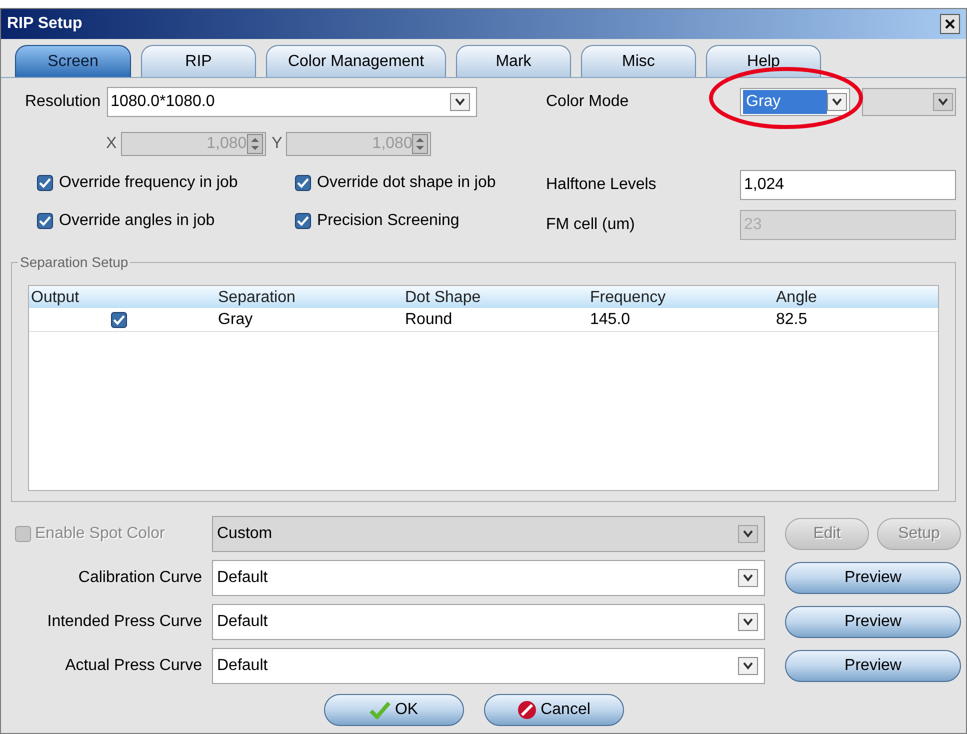 This screenshot has width=967, height=734. What do you see at coordinates (63, 102) in the screenshot?
I see `field-label: Resolution` at bounding box center [63, 102].